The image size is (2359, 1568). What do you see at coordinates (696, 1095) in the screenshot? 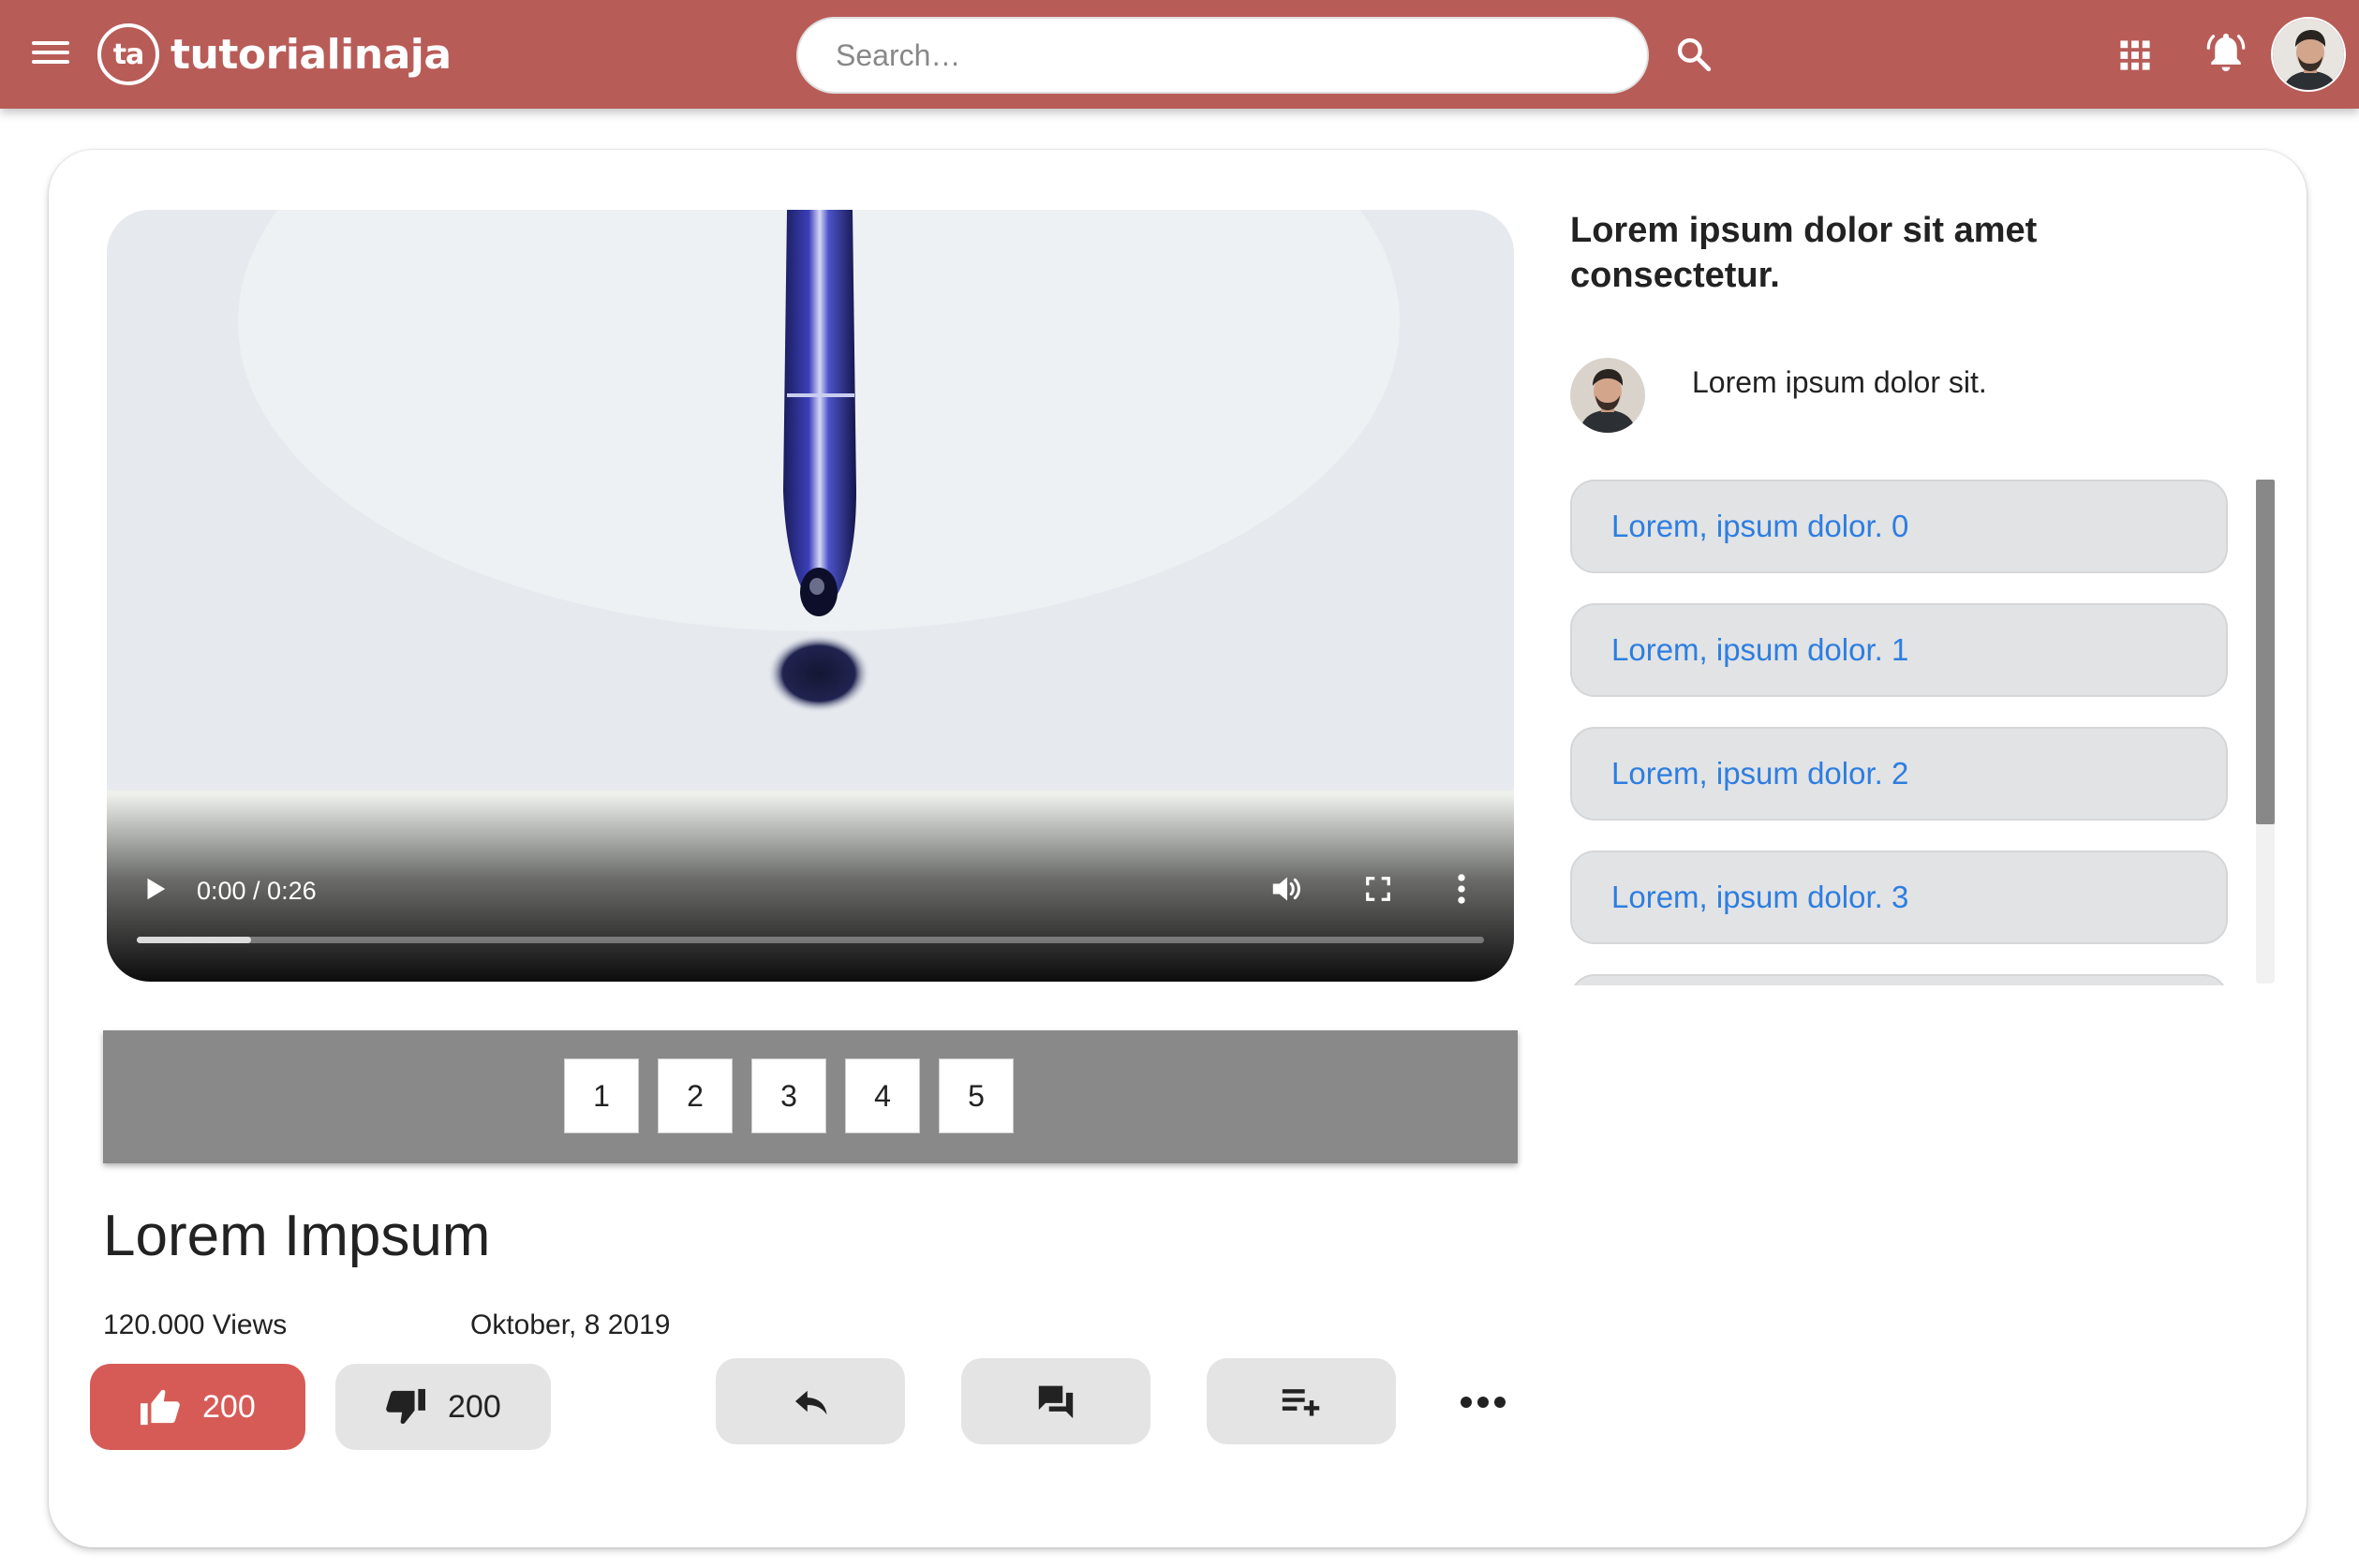
I see `page-button-2: 2` at bounding box center [696, 1095].